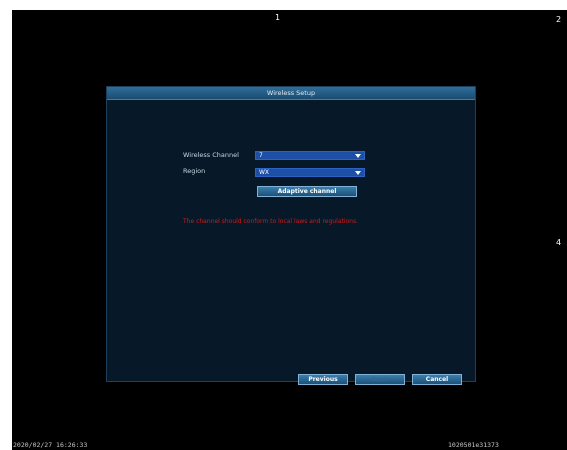 The width and height of the screenshot is (567, 450). What do you see at coordinates (380, 379) in the screenshot?
I see `next-button: Next` at bounding box center [380, 379].